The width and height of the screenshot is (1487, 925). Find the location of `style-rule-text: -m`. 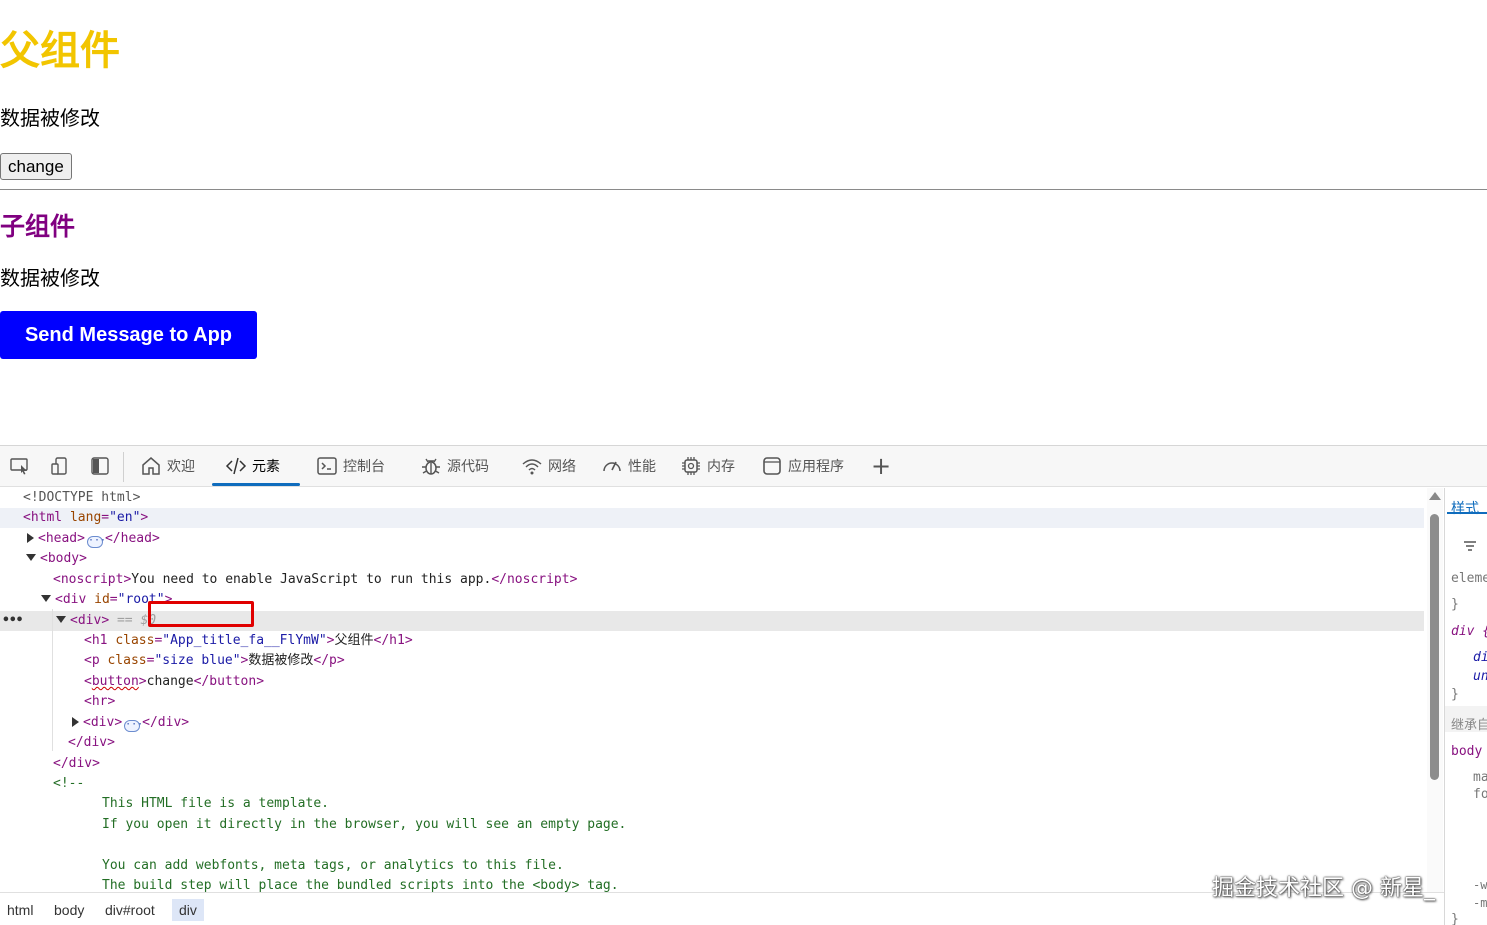

style-rule-text: -m is located at coordinates (1480, 903).